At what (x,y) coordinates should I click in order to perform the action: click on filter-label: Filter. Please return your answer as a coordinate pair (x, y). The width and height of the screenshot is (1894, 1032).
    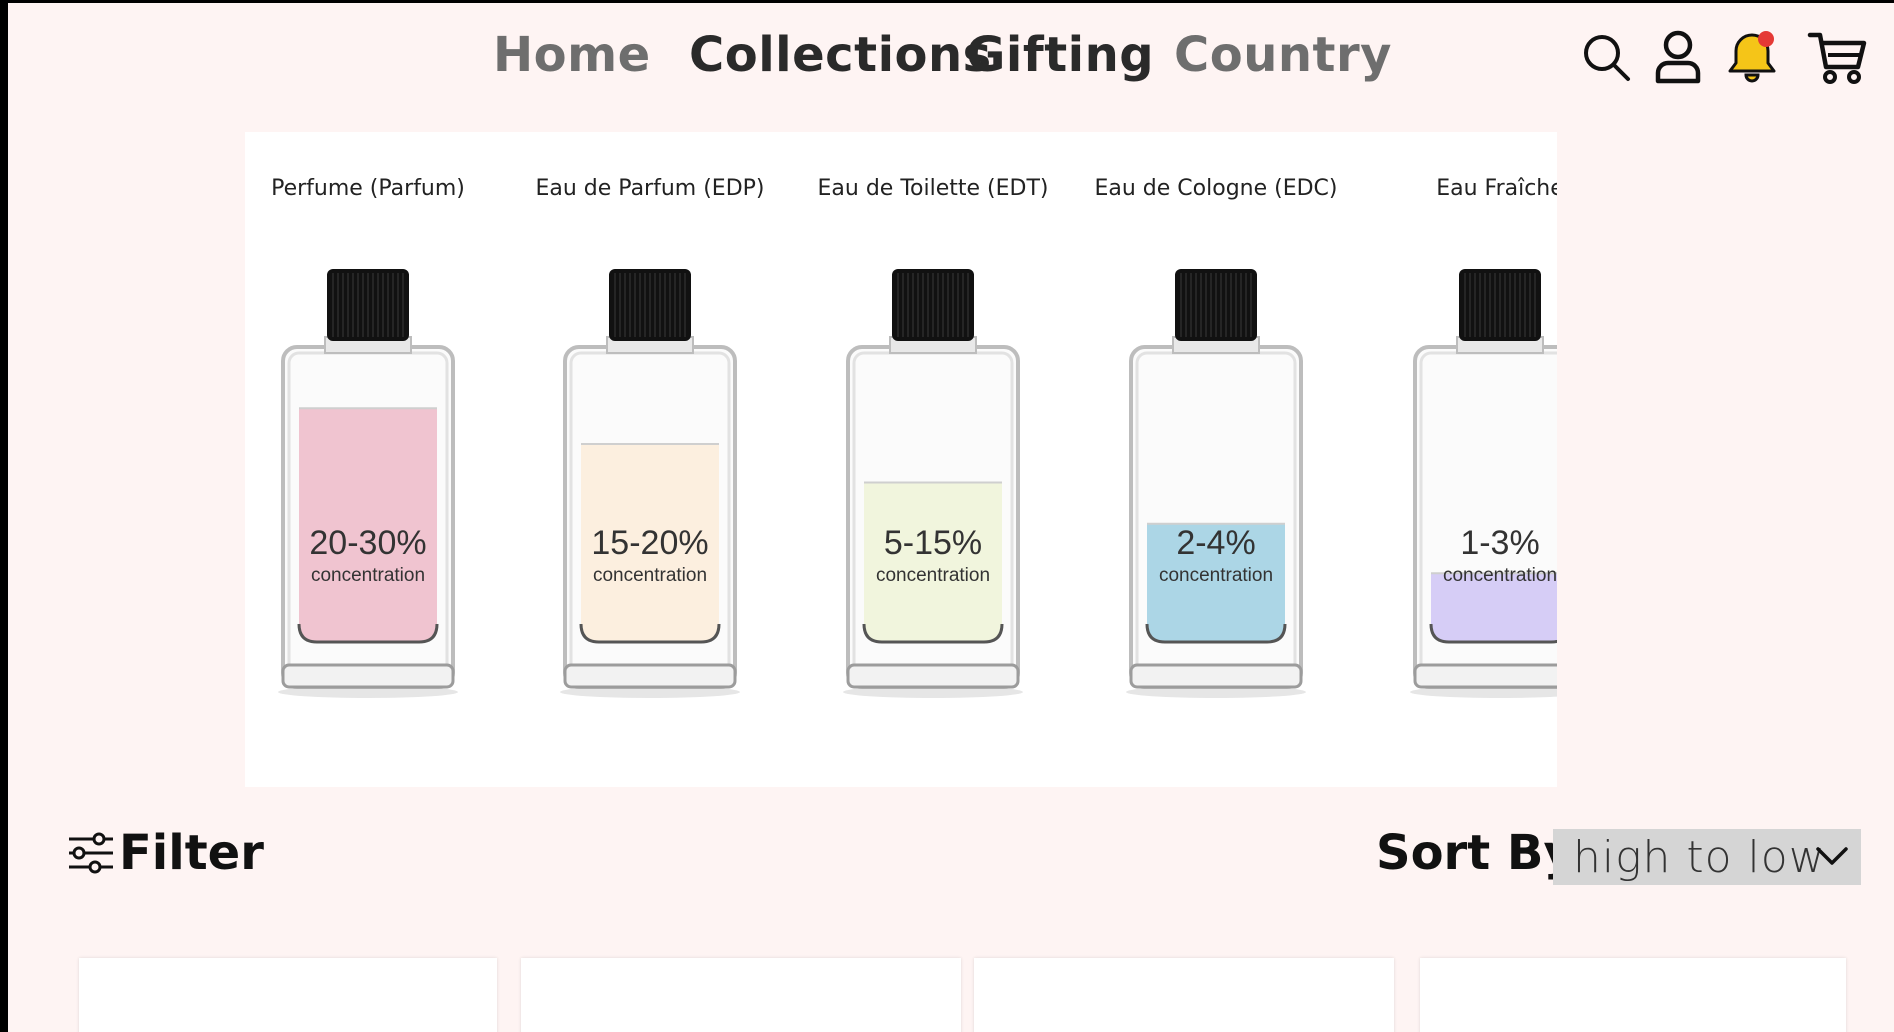
    Looking at the image, I should click on (191, 853).